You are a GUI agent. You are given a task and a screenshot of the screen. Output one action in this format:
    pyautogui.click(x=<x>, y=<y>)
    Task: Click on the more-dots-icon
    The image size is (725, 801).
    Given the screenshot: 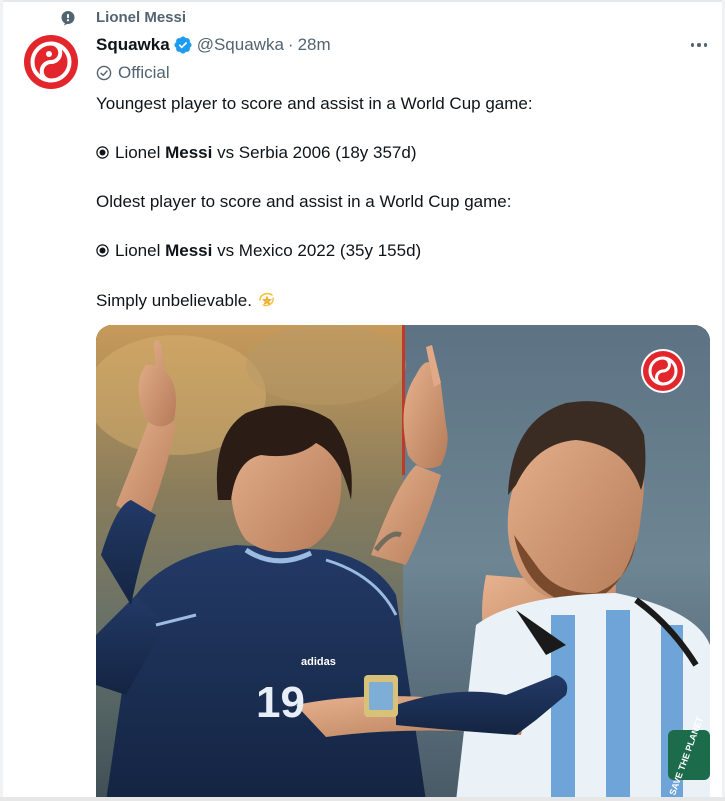 What is the action you would take?
    pyautogui.click(x=699, y=45)
    